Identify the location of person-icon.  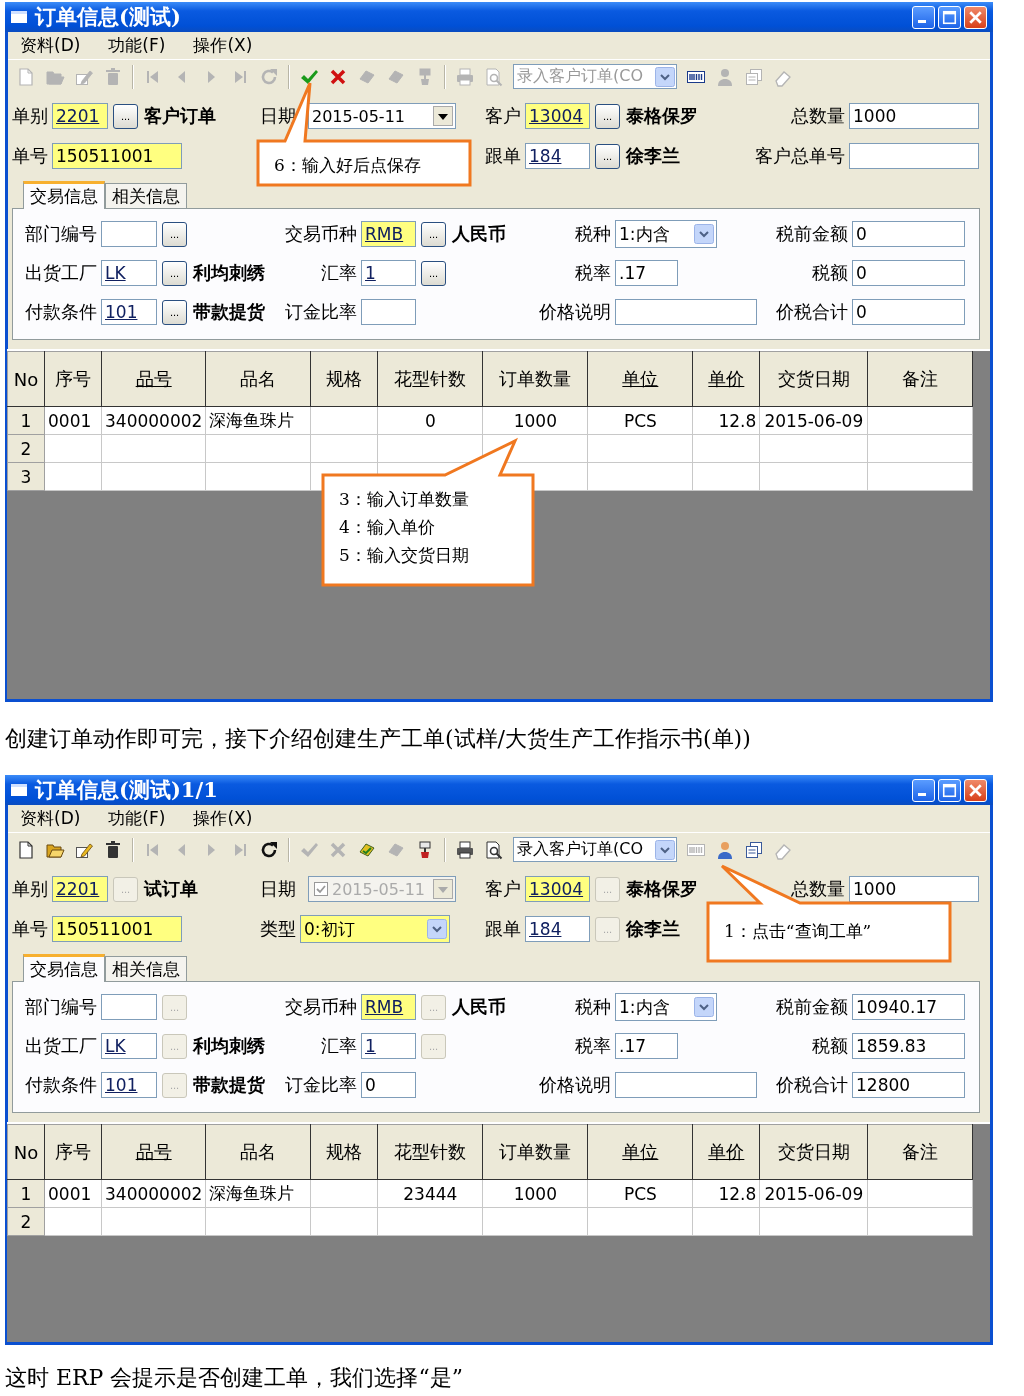
(725, 849).